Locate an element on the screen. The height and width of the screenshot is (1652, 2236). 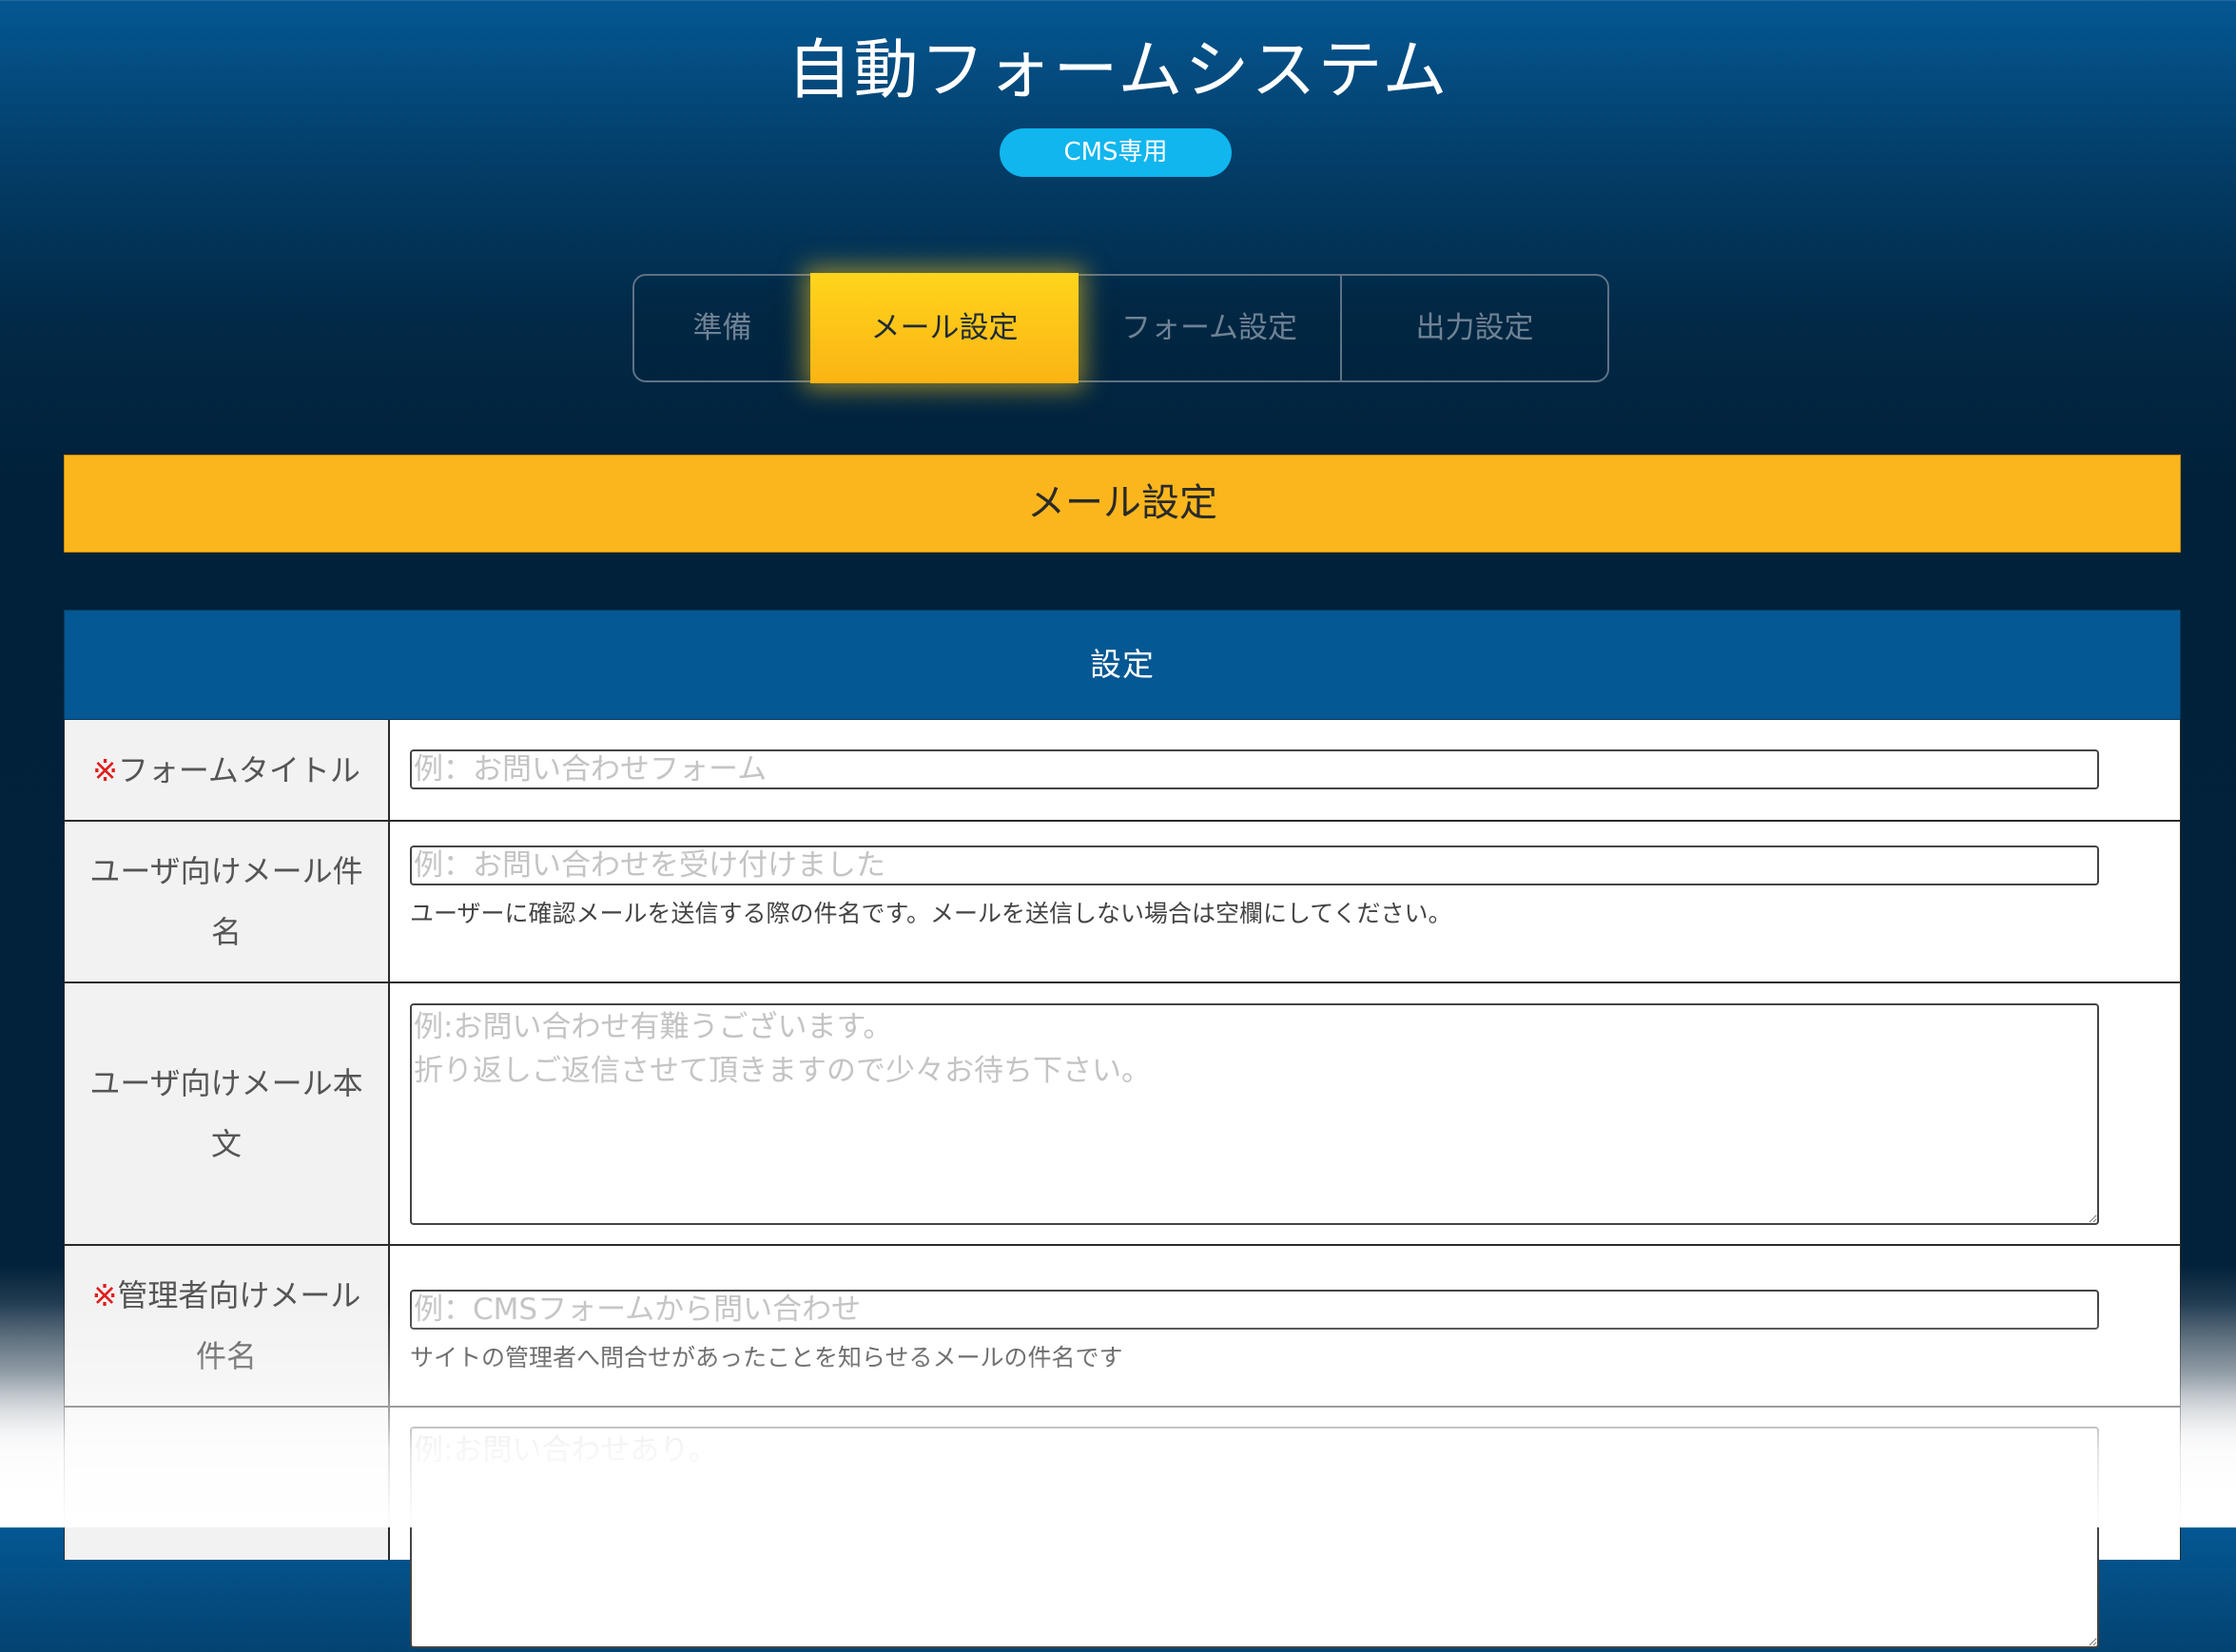
label-text: フォームタイトル is located at coordinates (238, 769).